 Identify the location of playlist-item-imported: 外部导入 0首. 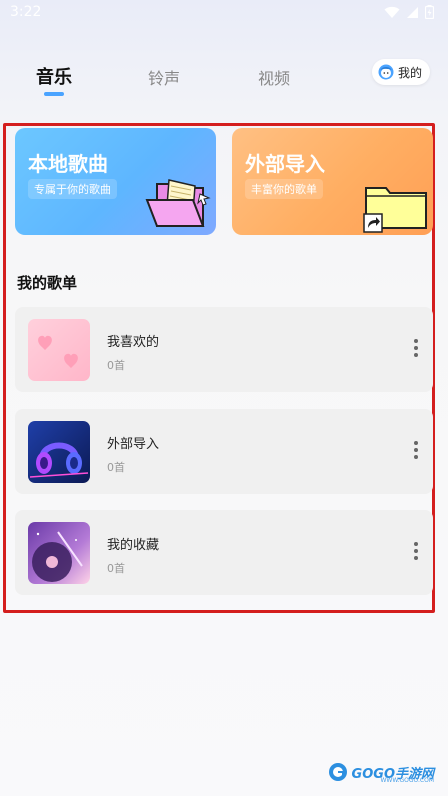
(224, 451).